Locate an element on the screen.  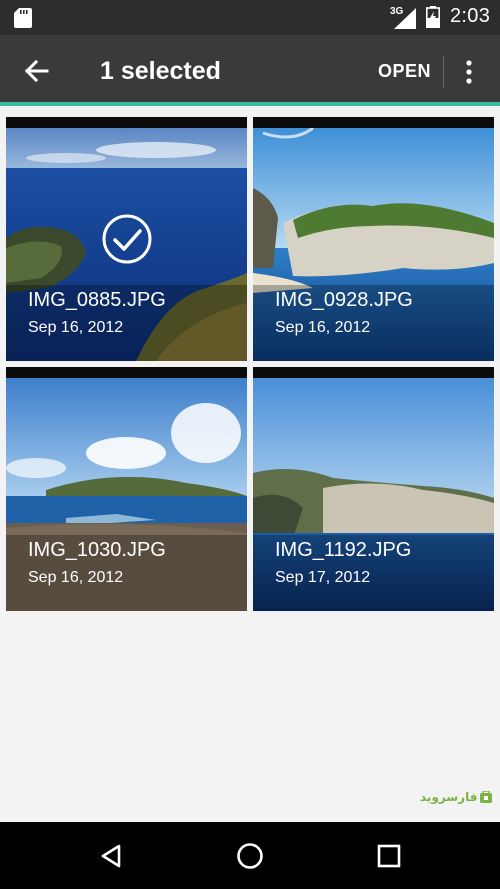
open-button: OPEN is located at coordinates (404, 71).